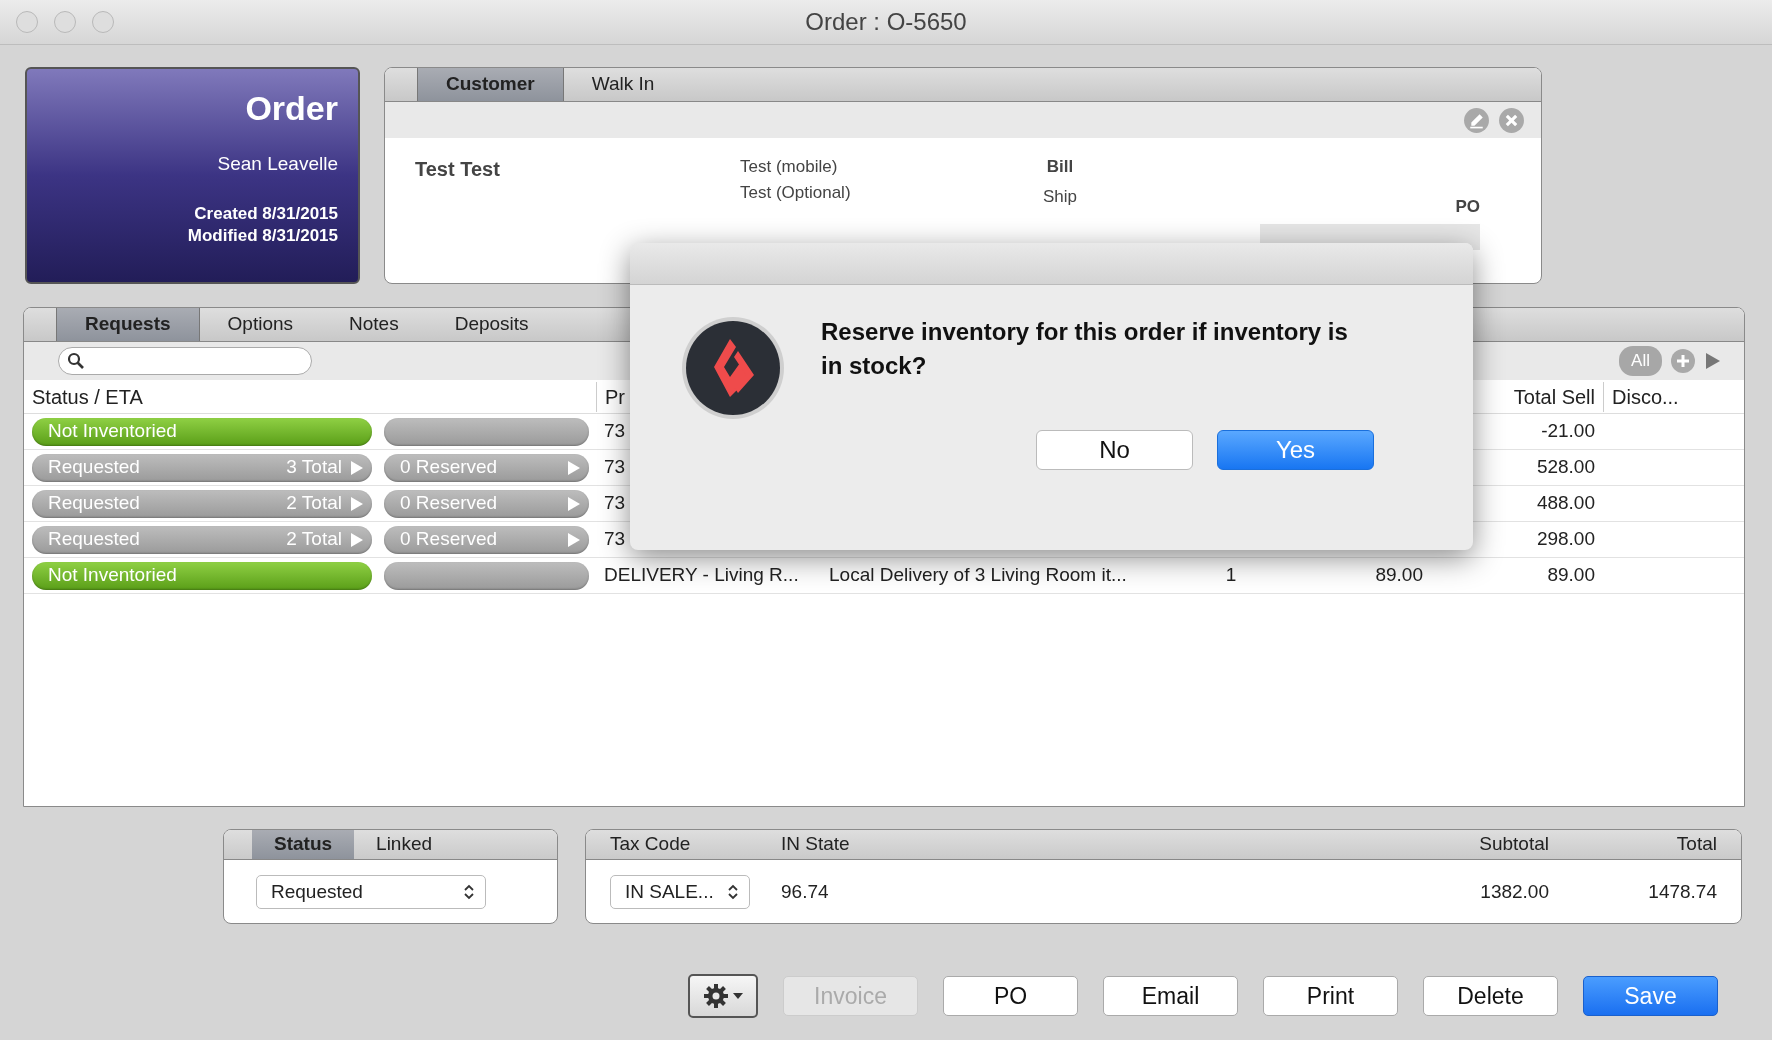  I want to click on tab: Options, so click(260, 324).